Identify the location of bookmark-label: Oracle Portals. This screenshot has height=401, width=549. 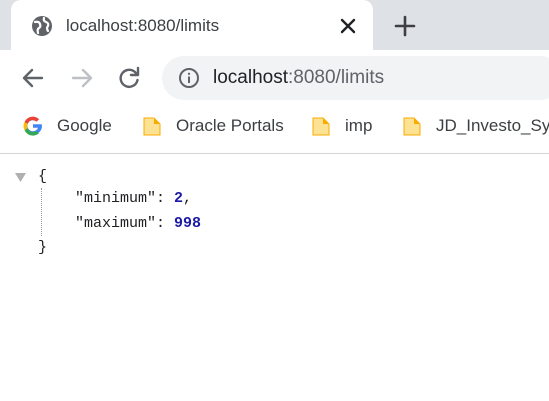
(230, 125).